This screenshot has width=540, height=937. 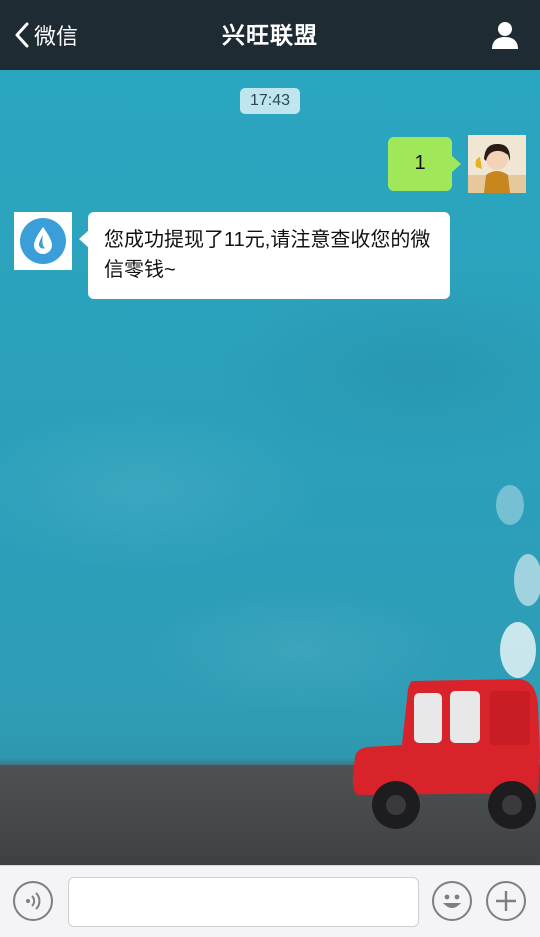 I want to click on message-input-bar, so click(x=270, y=901).